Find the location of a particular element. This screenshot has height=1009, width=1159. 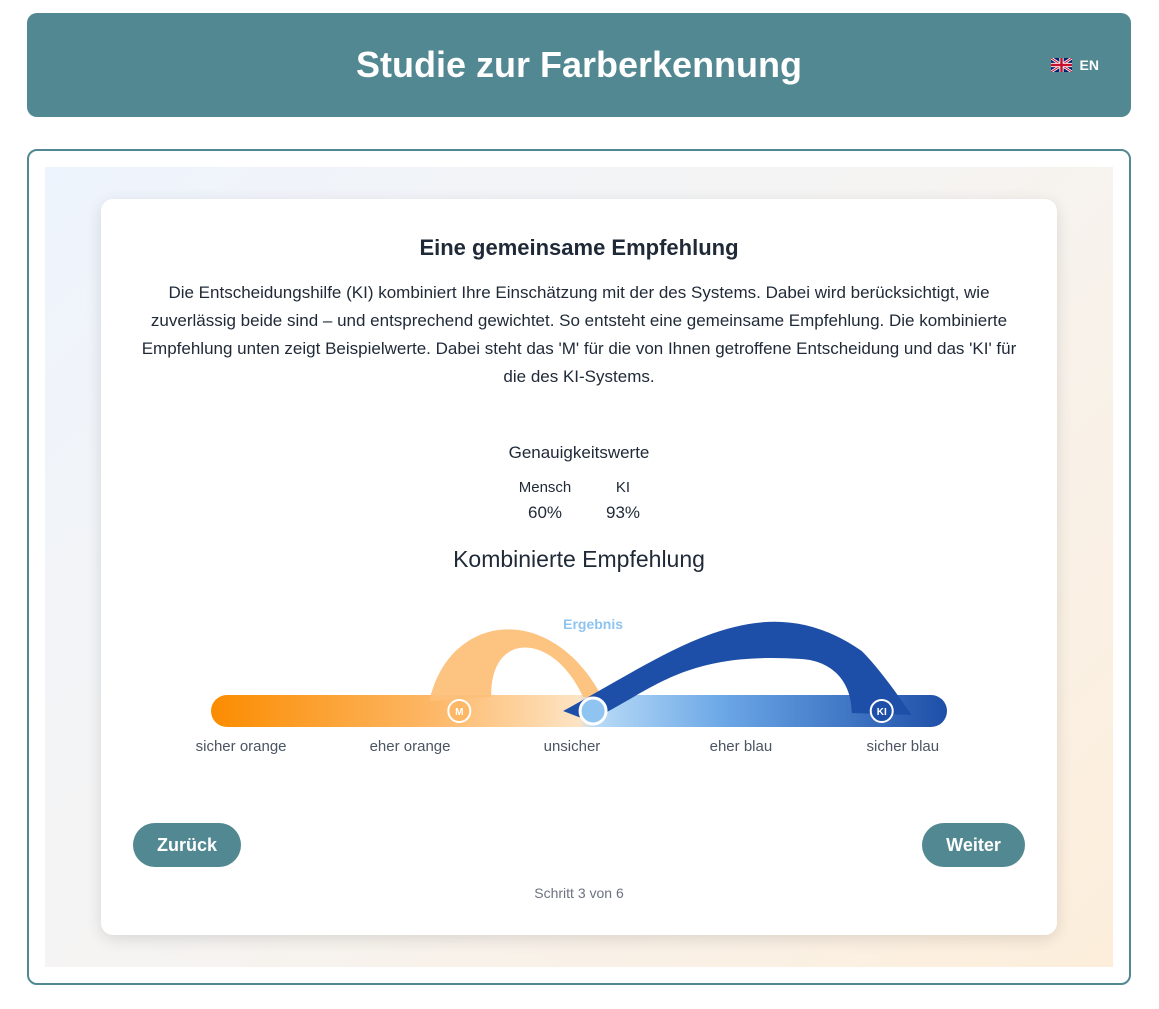

human-marker-label: M is located at coordinates (459, 712).